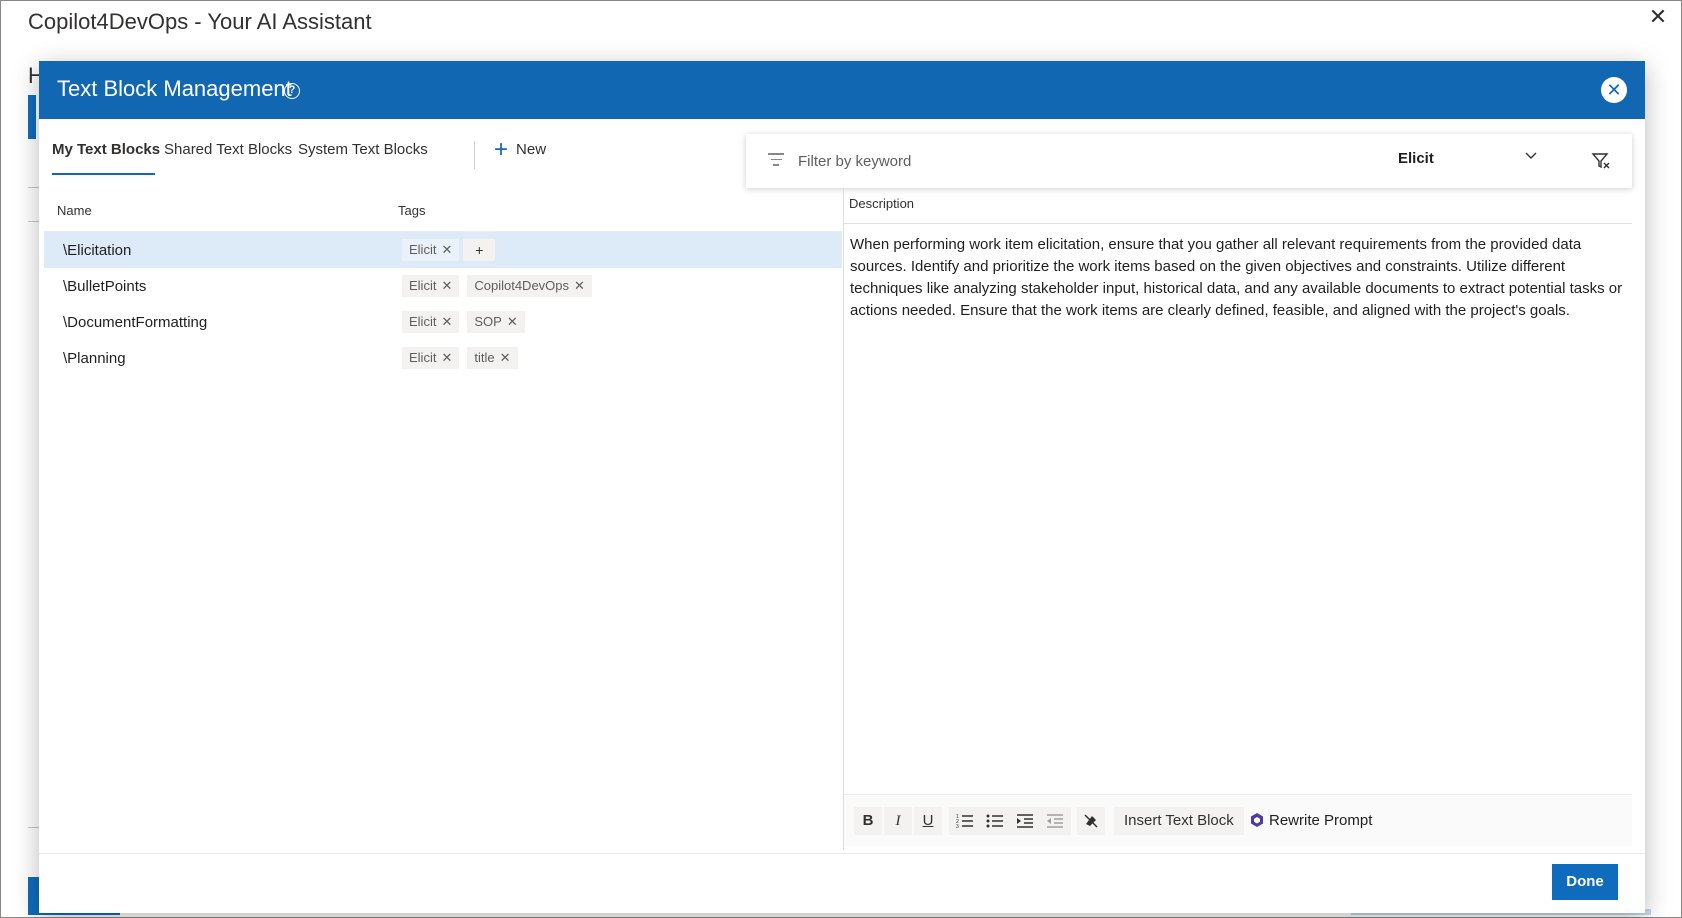 This screenshot has height=918, width=1682. Describe the element at coordinates (97, 250) in the screenshot. I see `row-name: \Elicitation` at that location.